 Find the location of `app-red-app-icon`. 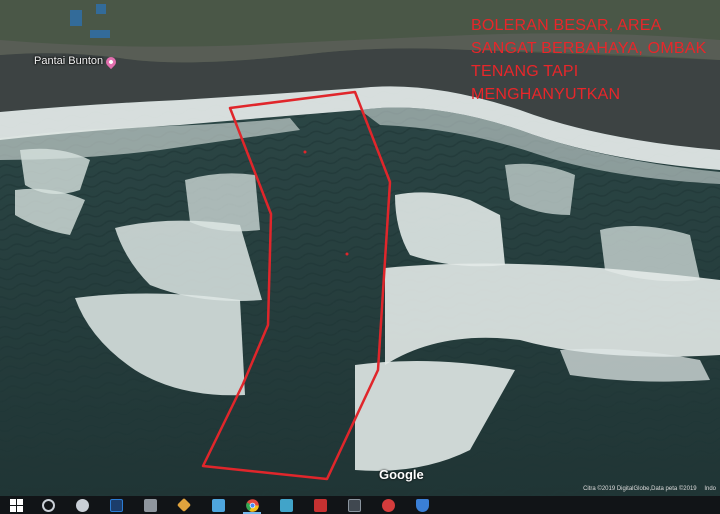

app-red-app-icon is located at coordinates (388, 505).